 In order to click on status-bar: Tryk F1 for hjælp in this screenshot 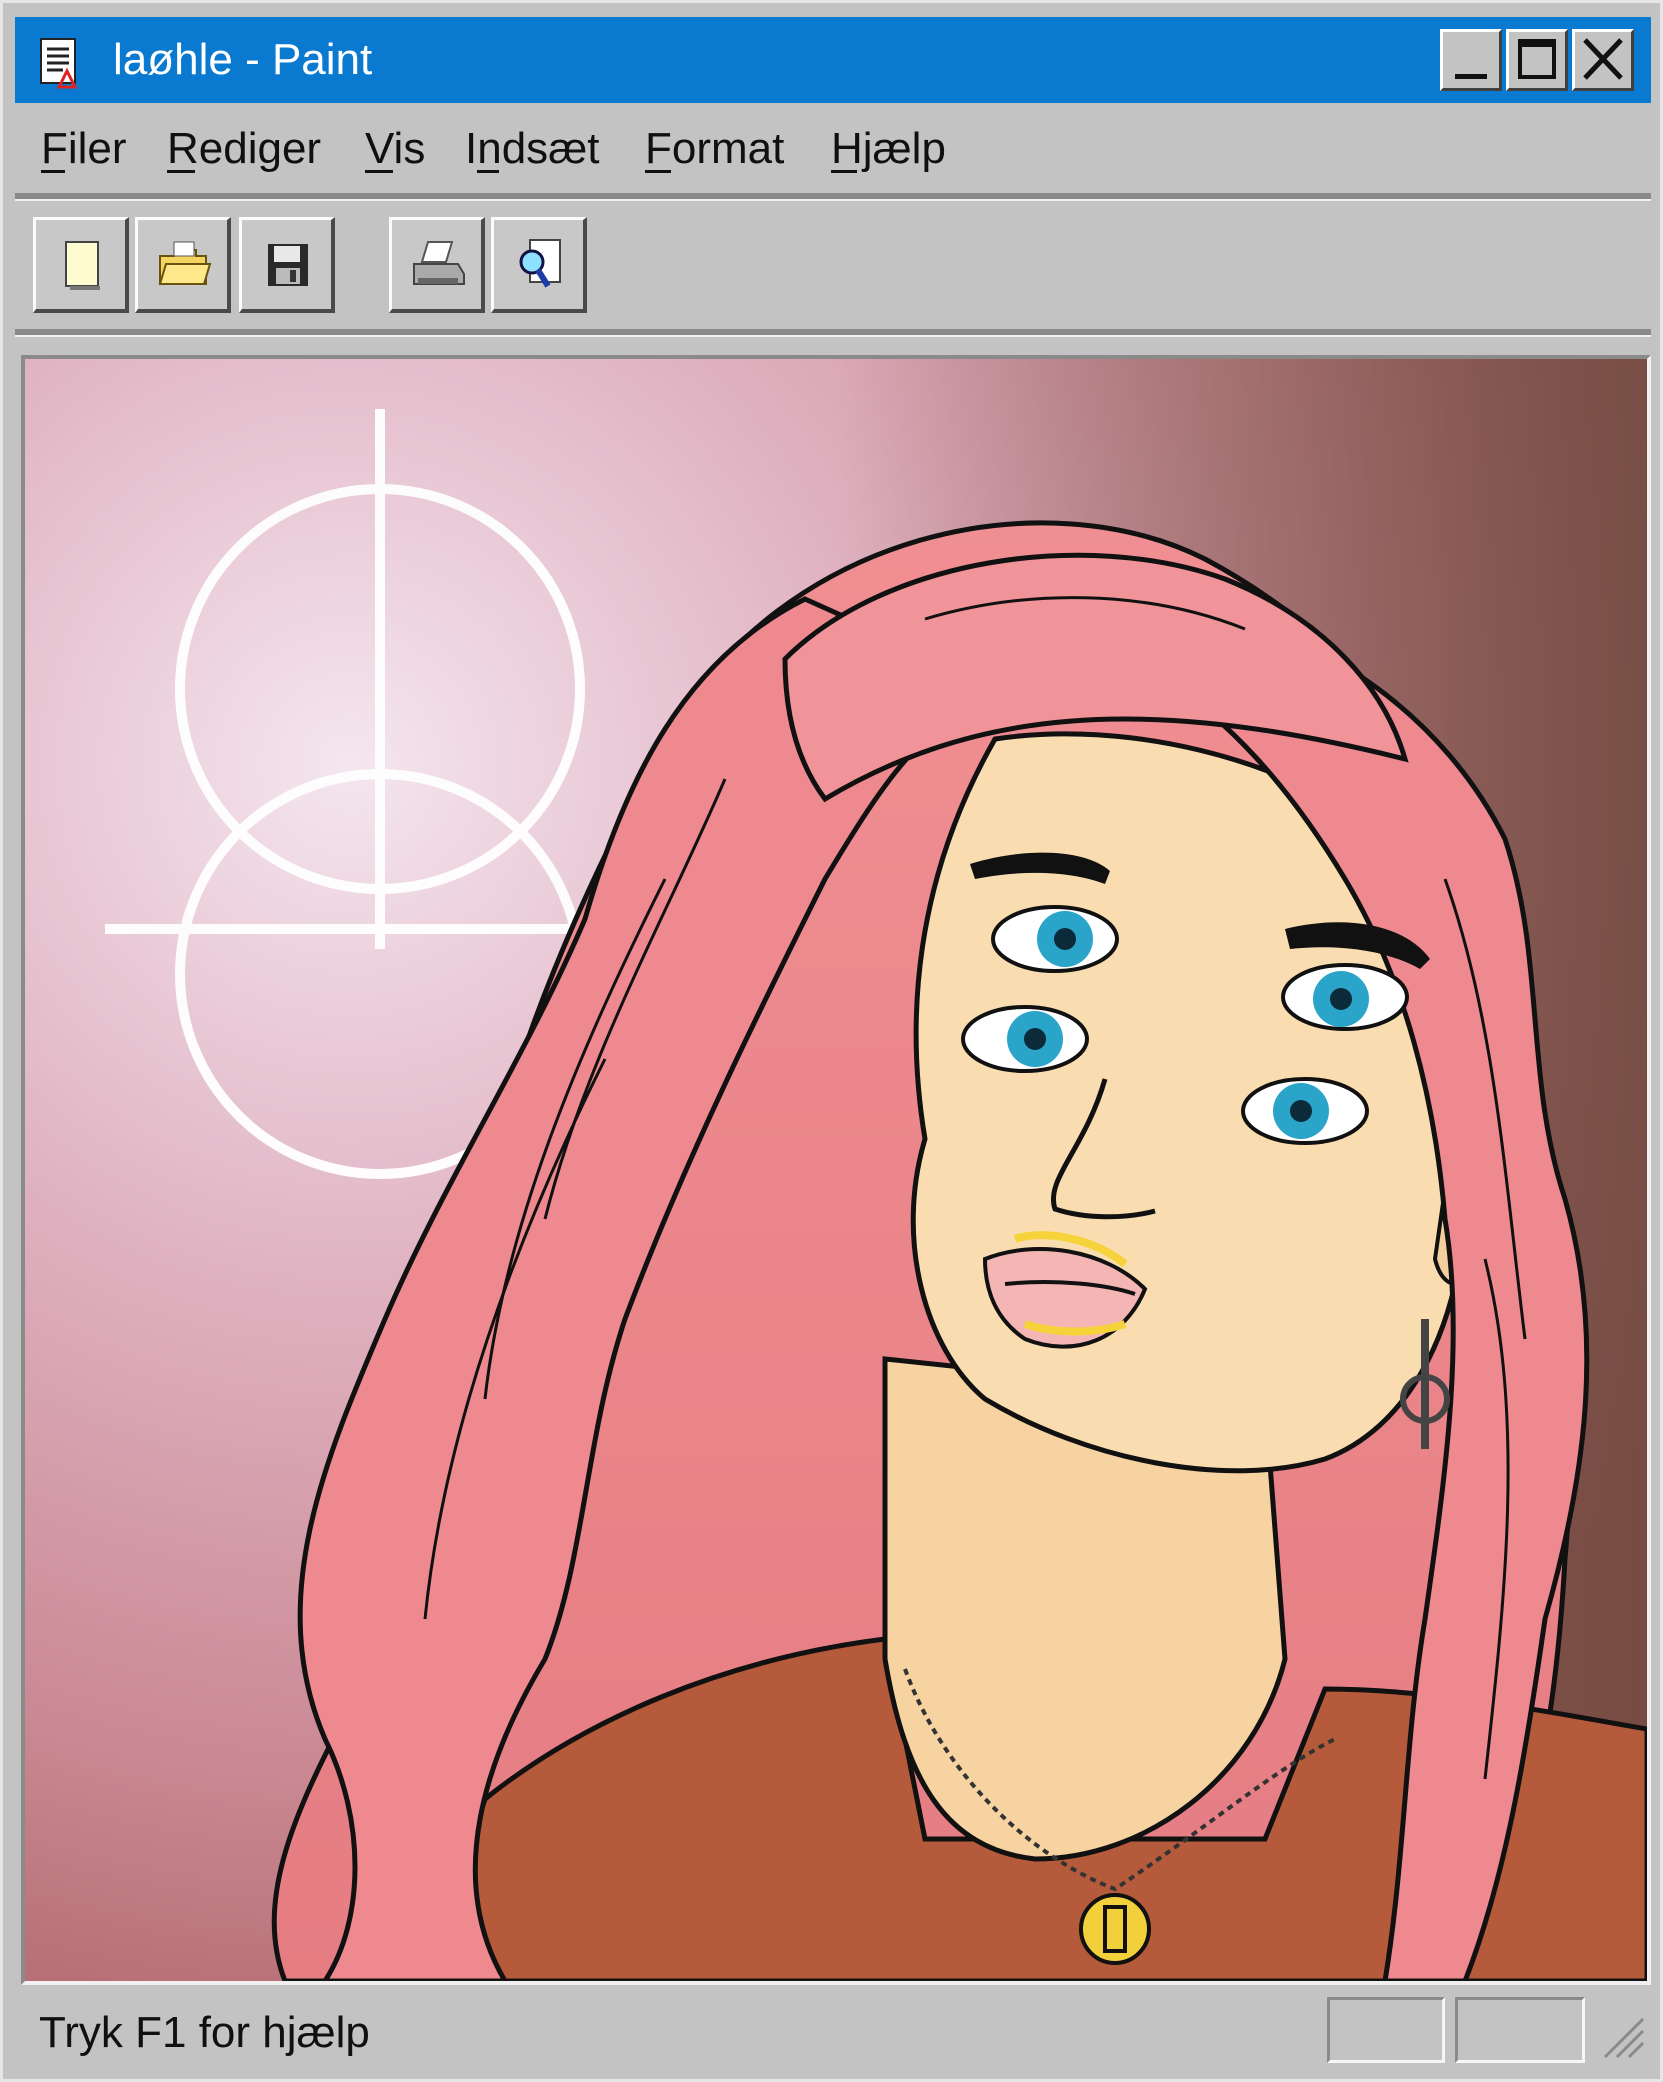, I will do `click(833, 2033)`.